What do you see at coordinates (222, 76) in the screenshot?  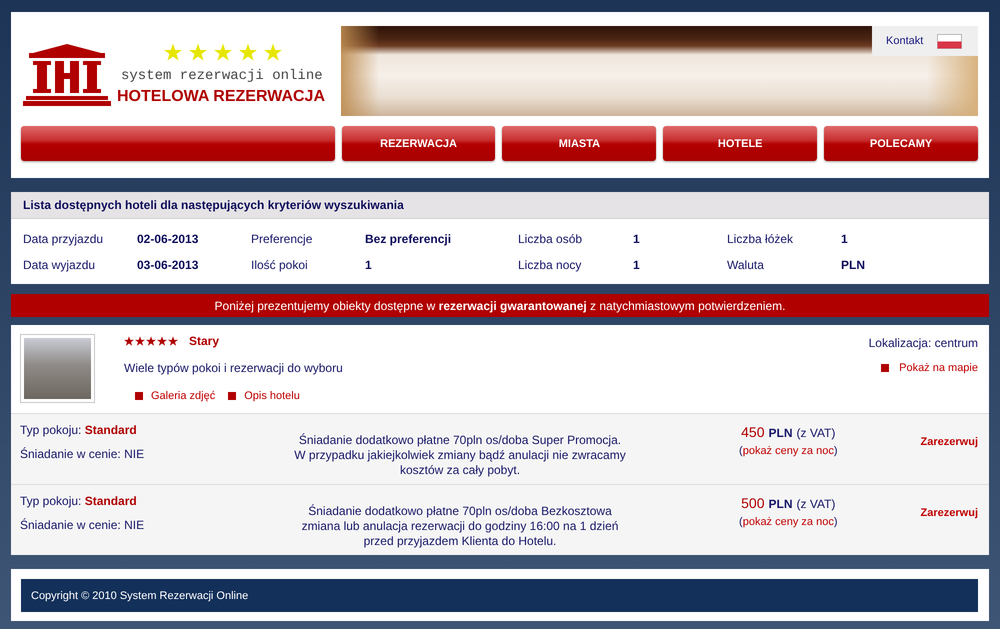 I see `logo-tagline: system rezerwacji online` at bounding box center [222, 76].